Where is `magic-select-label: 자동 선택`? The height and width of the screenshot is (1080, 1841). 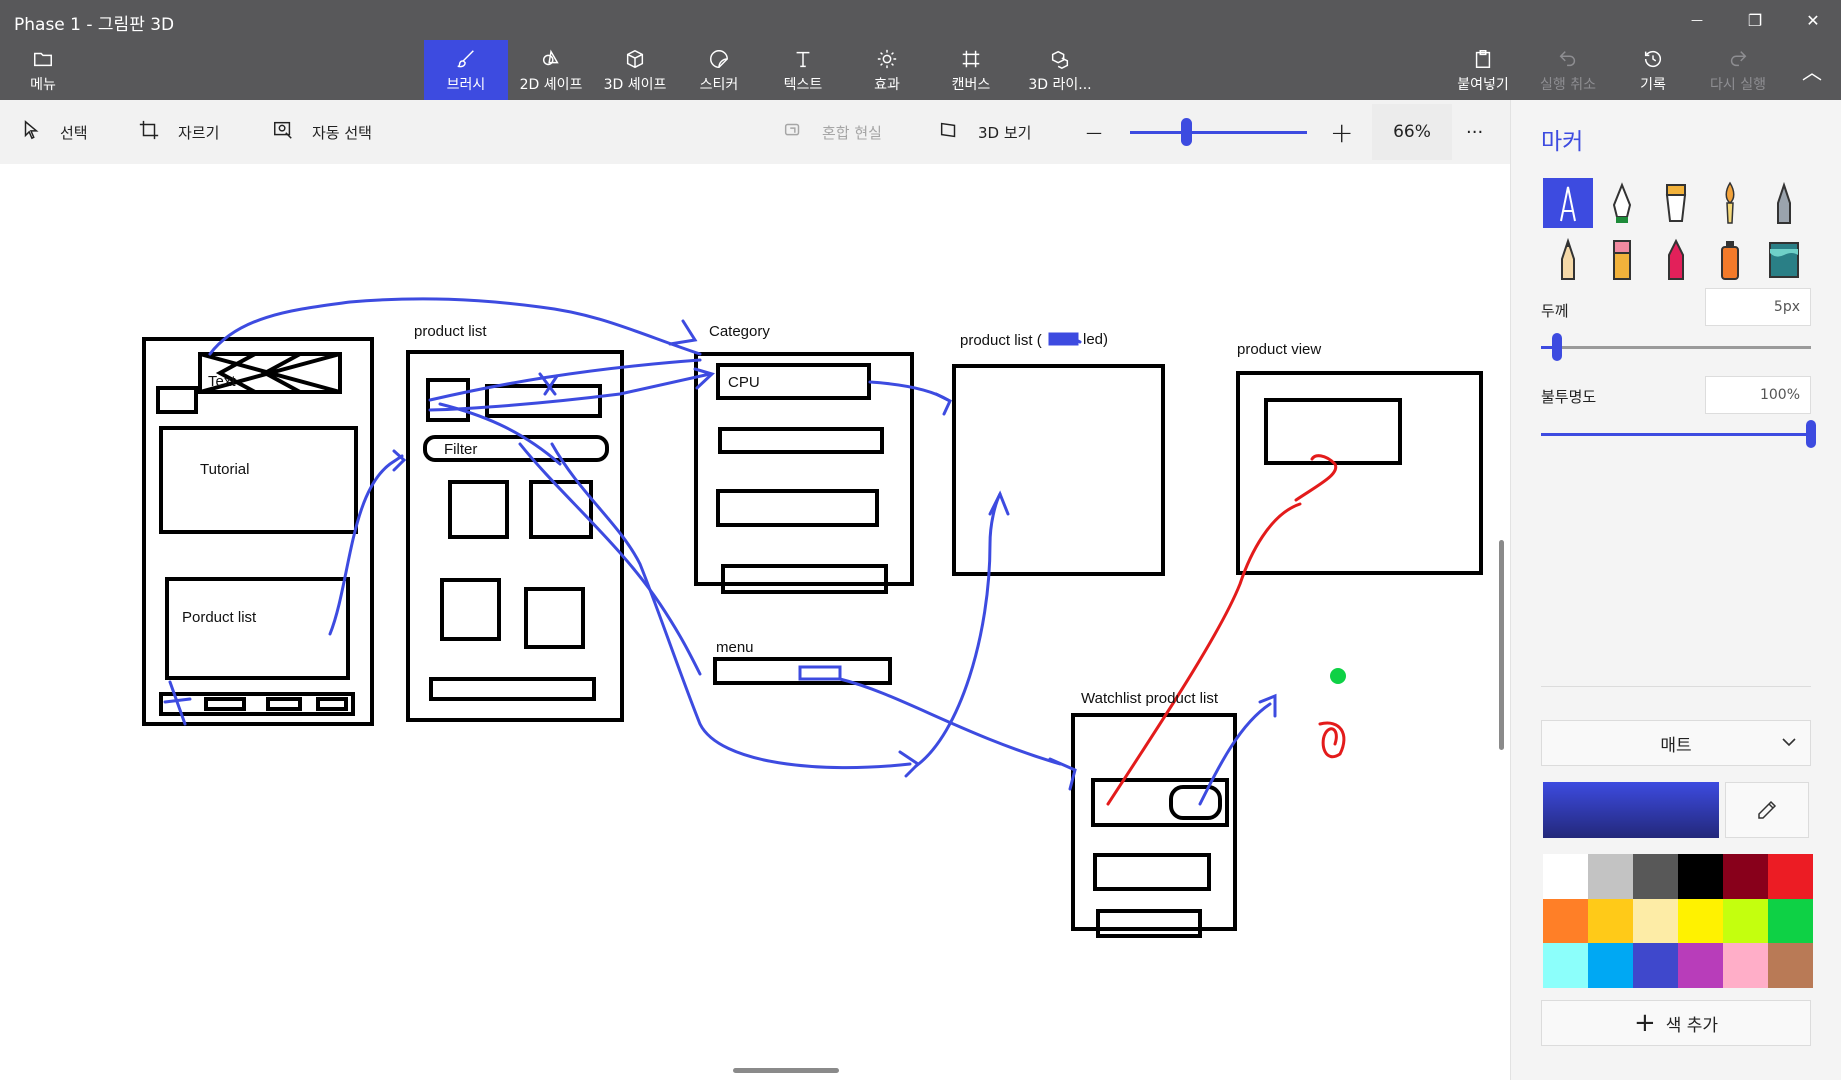 magic-select-label: 자동 선택 is located at coordinates (342, 132).